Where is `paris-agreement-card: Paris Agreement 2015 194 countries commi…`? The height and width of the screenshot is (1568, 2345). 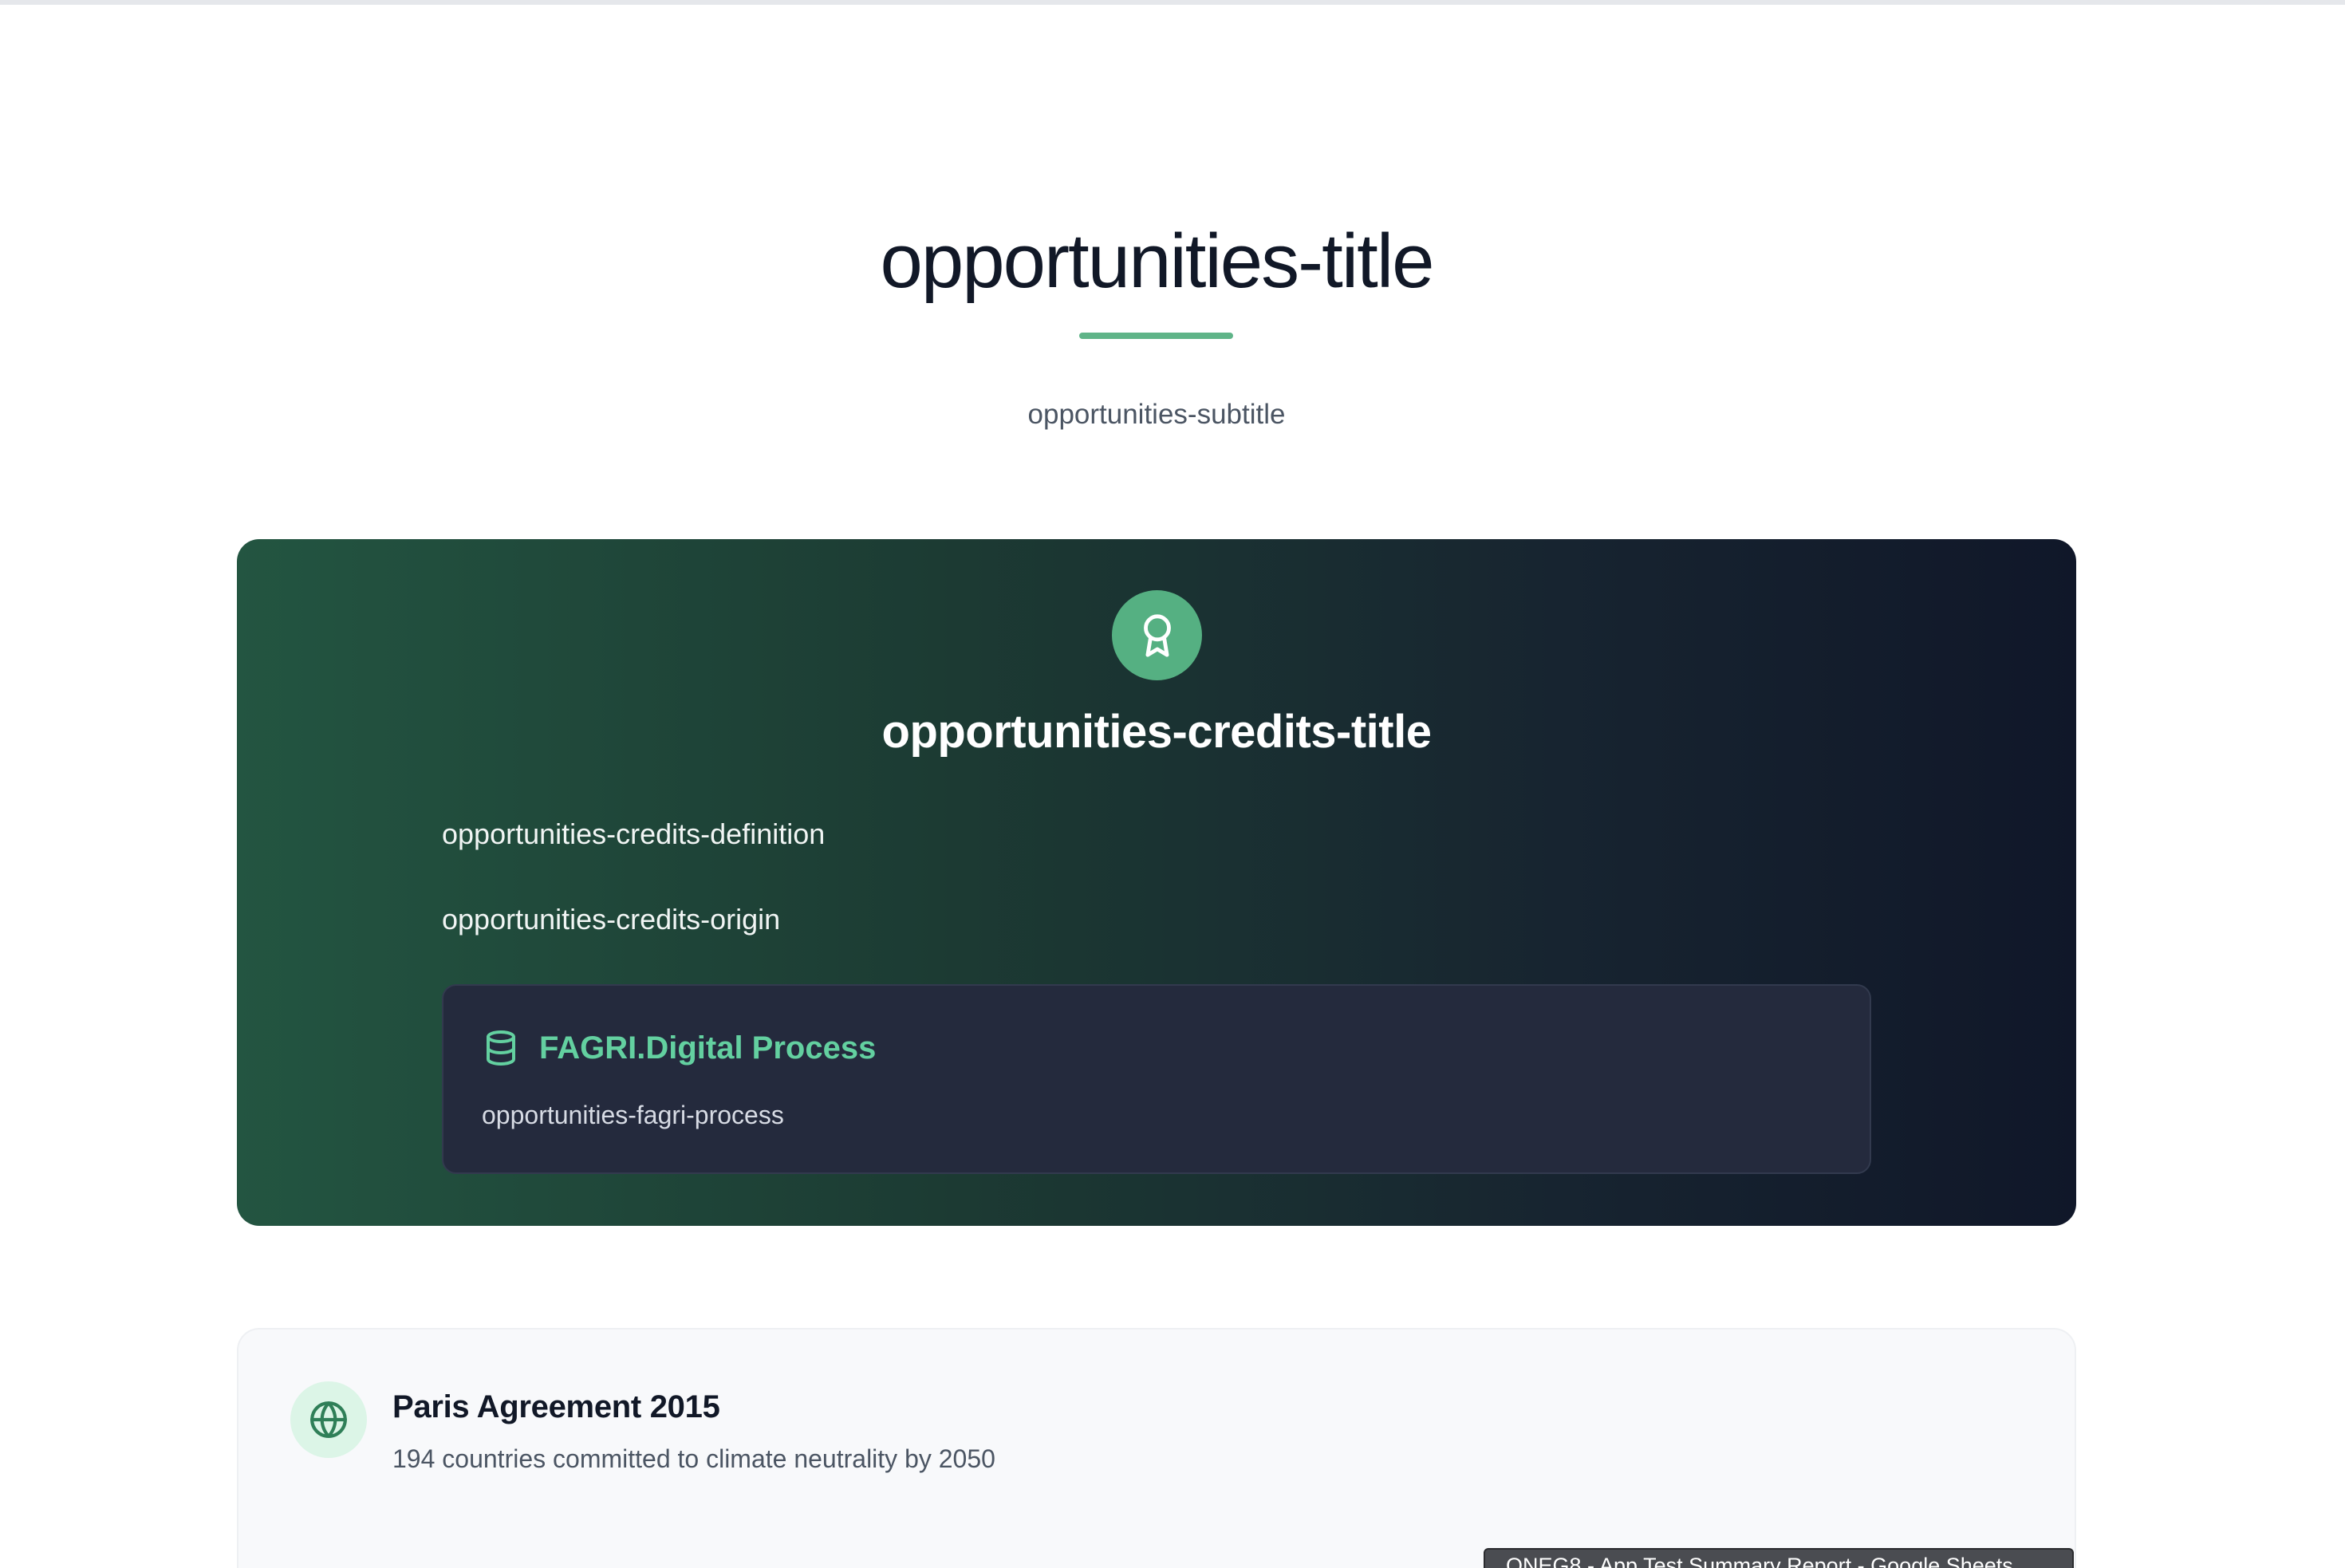
paris-agreement-card: Paris Agreement 2015 194 countries commi… is located at coordinates (1157, 1448).